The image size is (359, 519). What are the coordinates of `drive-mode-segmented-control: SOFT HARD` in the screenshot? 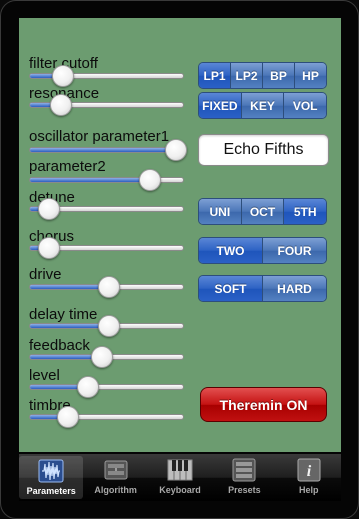 It's located at (262, 288).